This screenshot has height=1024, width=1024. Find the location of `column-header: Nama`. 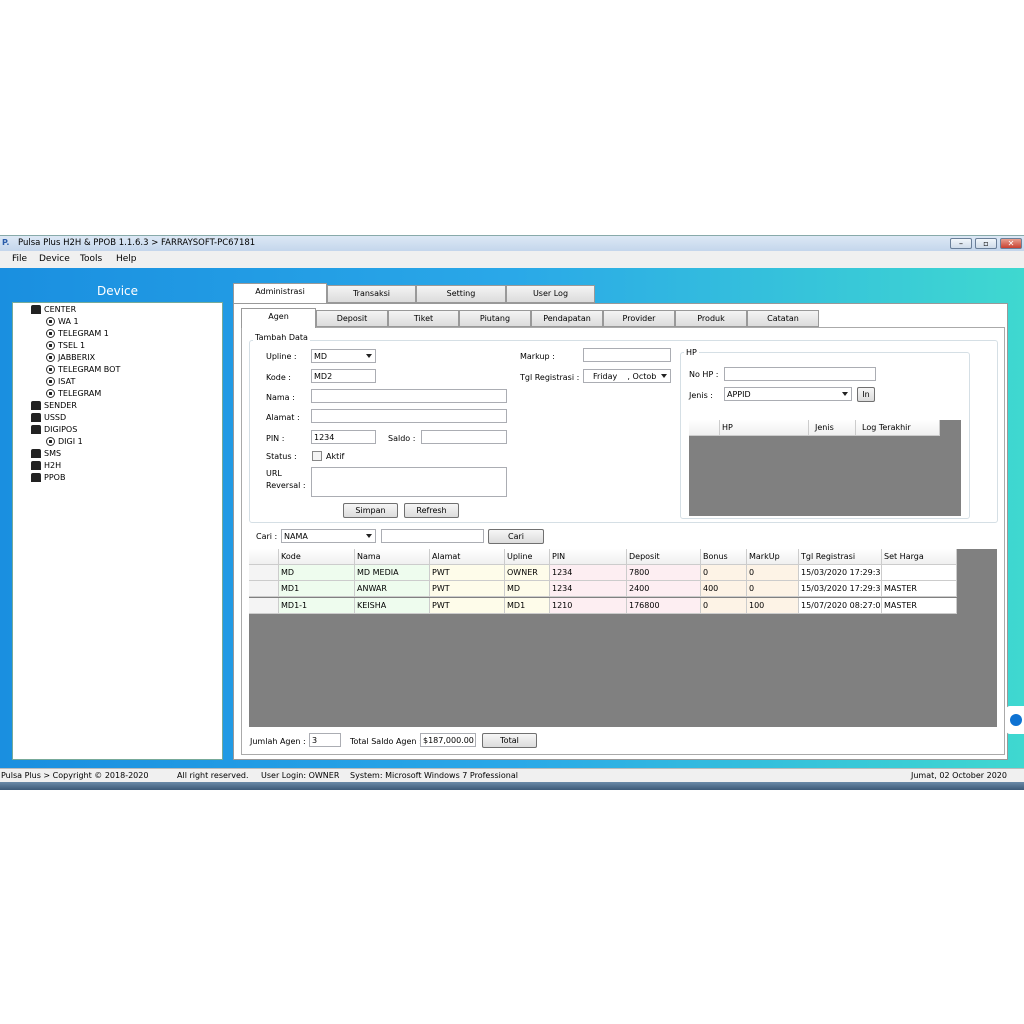

column-header: Nama is located at coordinates (392, 557).